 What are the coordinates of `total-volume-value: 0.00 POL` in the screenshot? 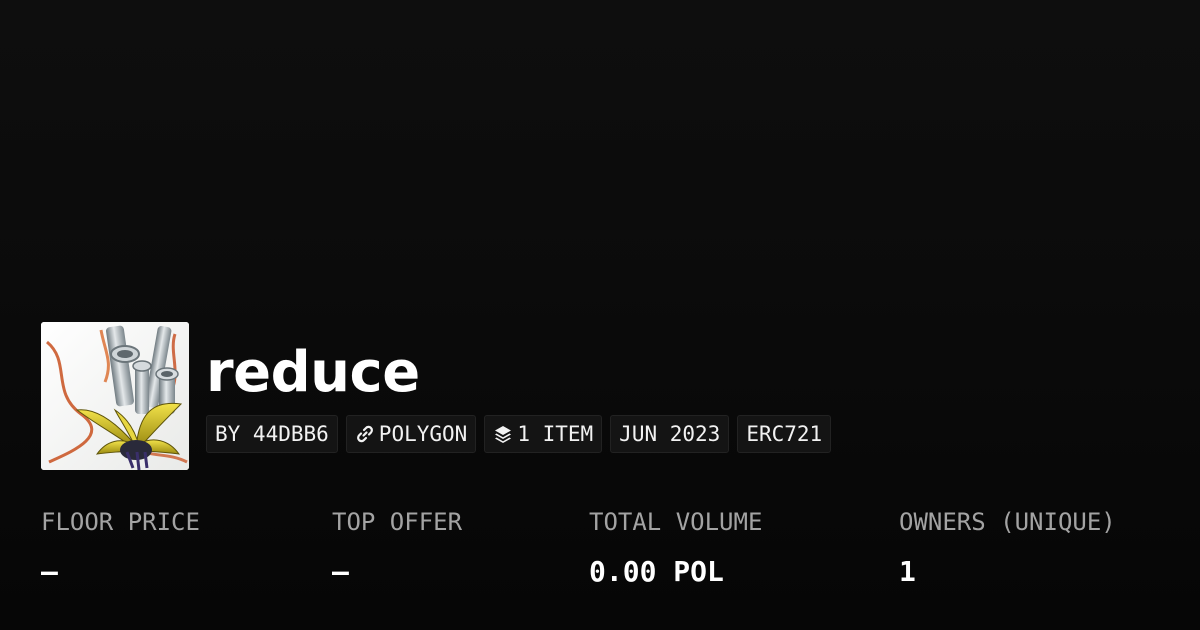 It's located at (656, 571).